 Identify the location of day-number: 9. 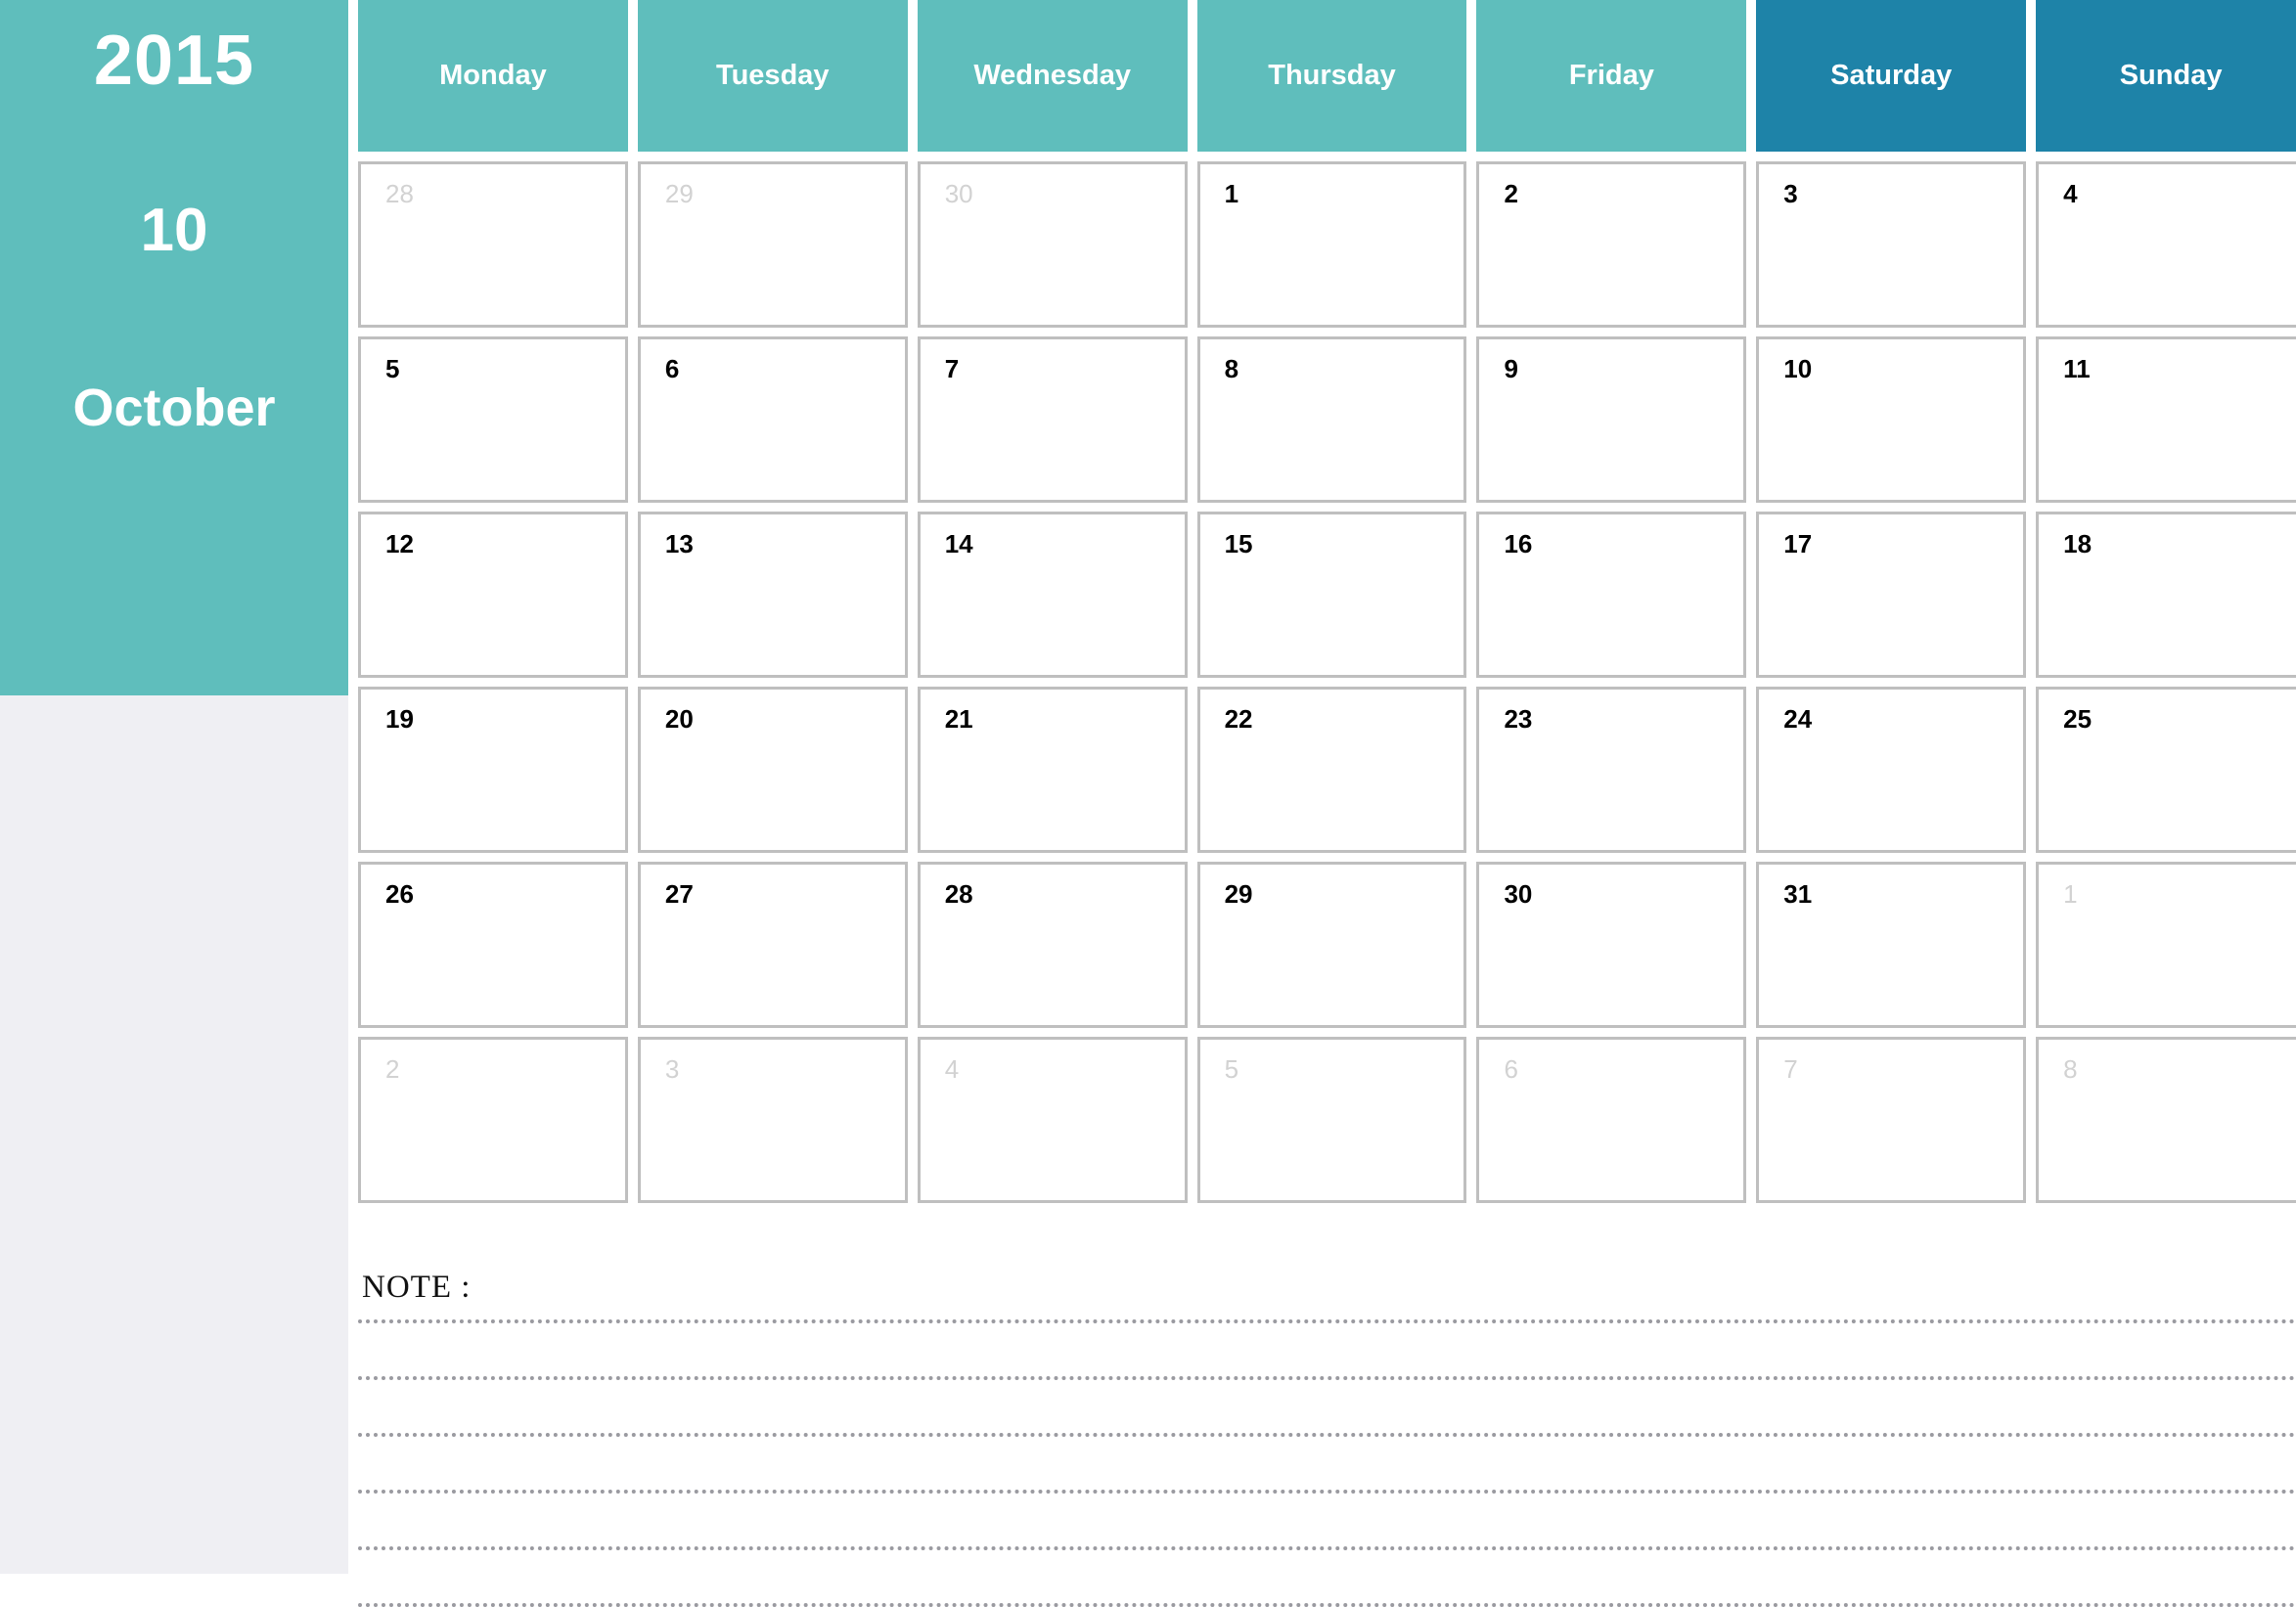
(1511, 369).